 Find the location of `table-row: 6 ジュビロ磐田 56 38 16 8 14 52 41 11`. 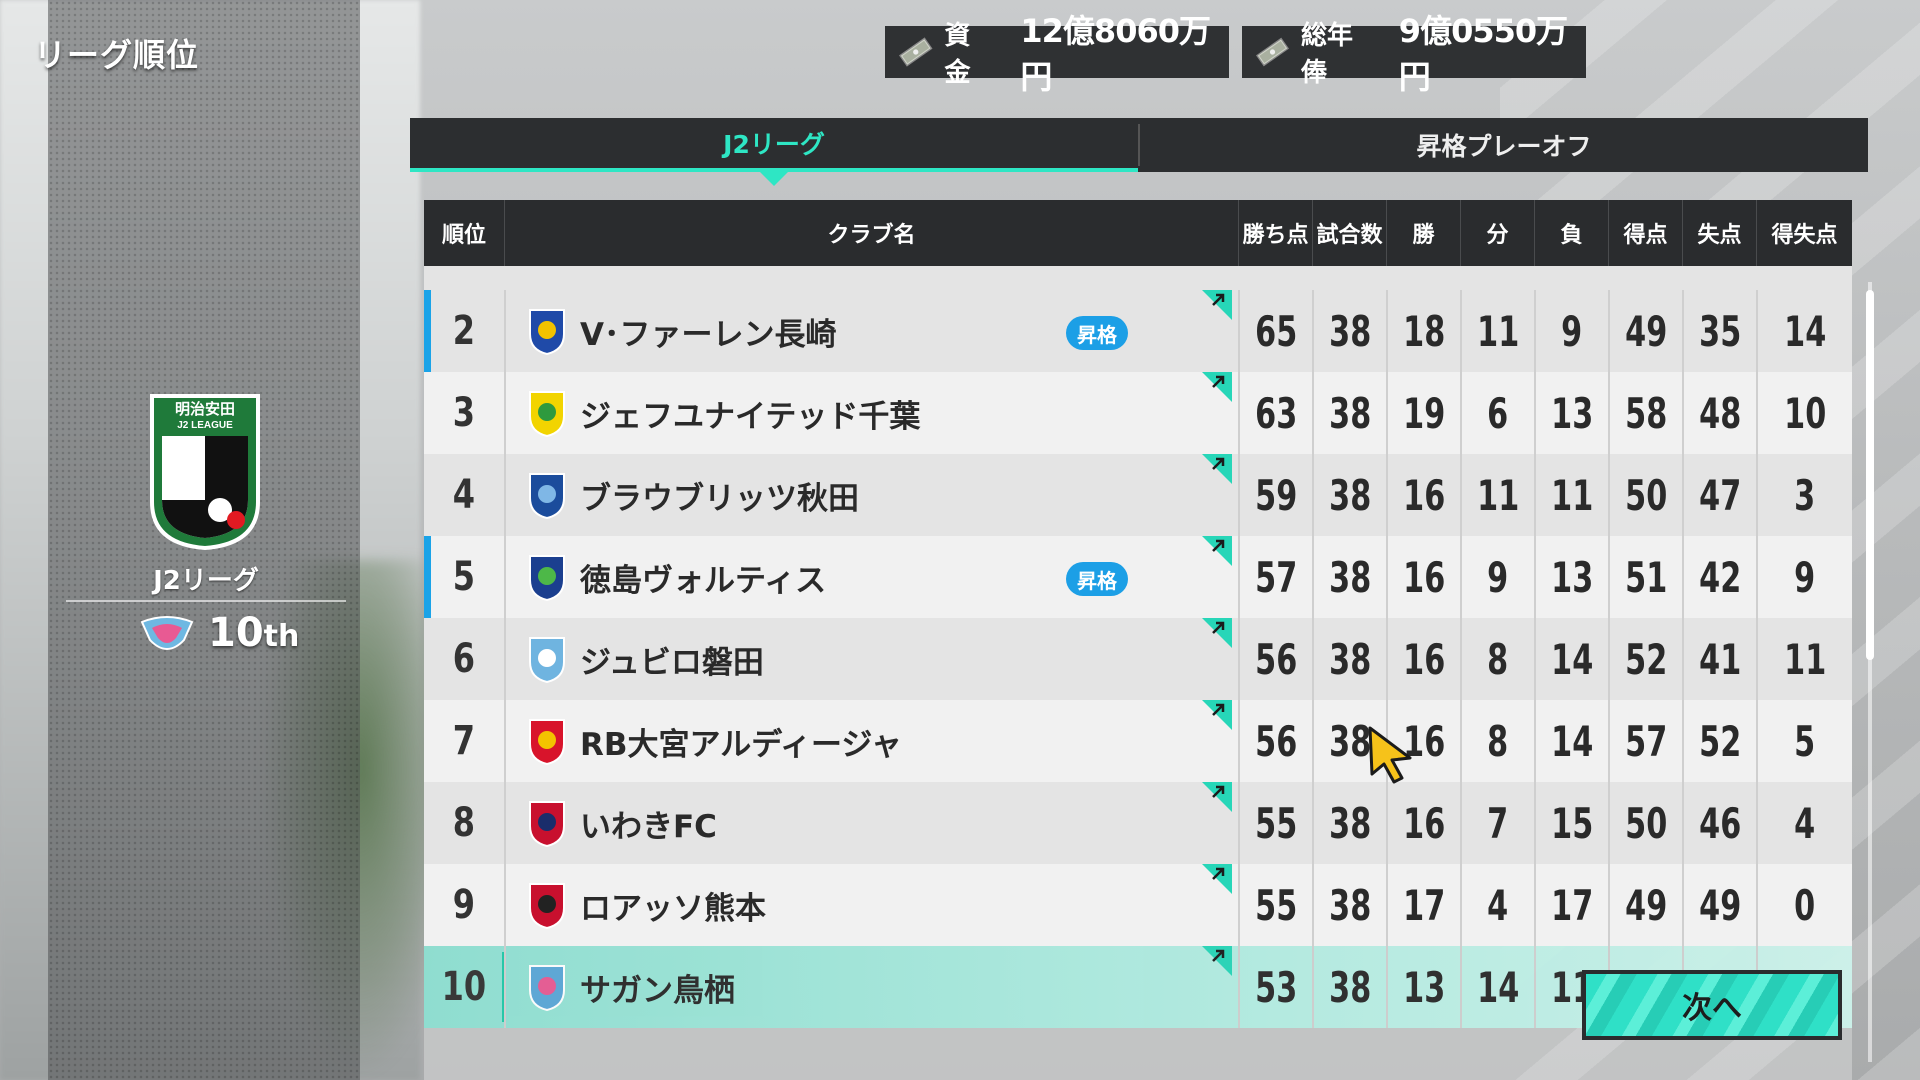

table-row: 6 ジュビロ磐田 56 38 16 8 14 52 41 11 is located at coordinates (1138, 659).